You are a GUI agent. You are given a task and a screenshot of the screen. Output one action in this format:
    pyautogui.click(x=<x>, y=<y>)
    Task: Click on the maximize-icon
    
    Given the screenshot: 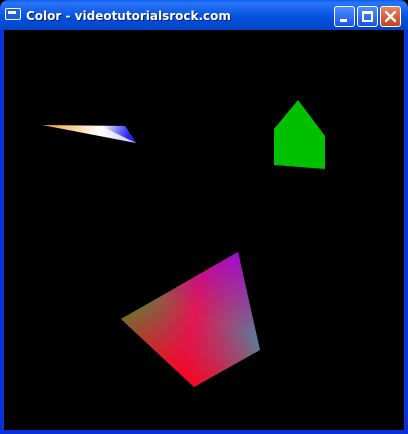 What is the action you would take?
    pyautogui.click(x=367, y=16)
    